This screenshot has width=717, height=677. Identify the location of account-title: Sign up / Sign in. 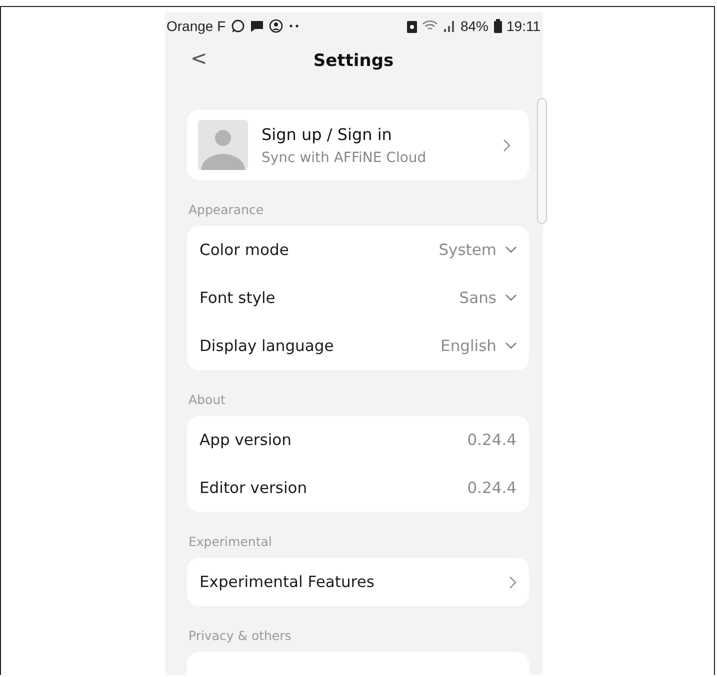
(327, 134).